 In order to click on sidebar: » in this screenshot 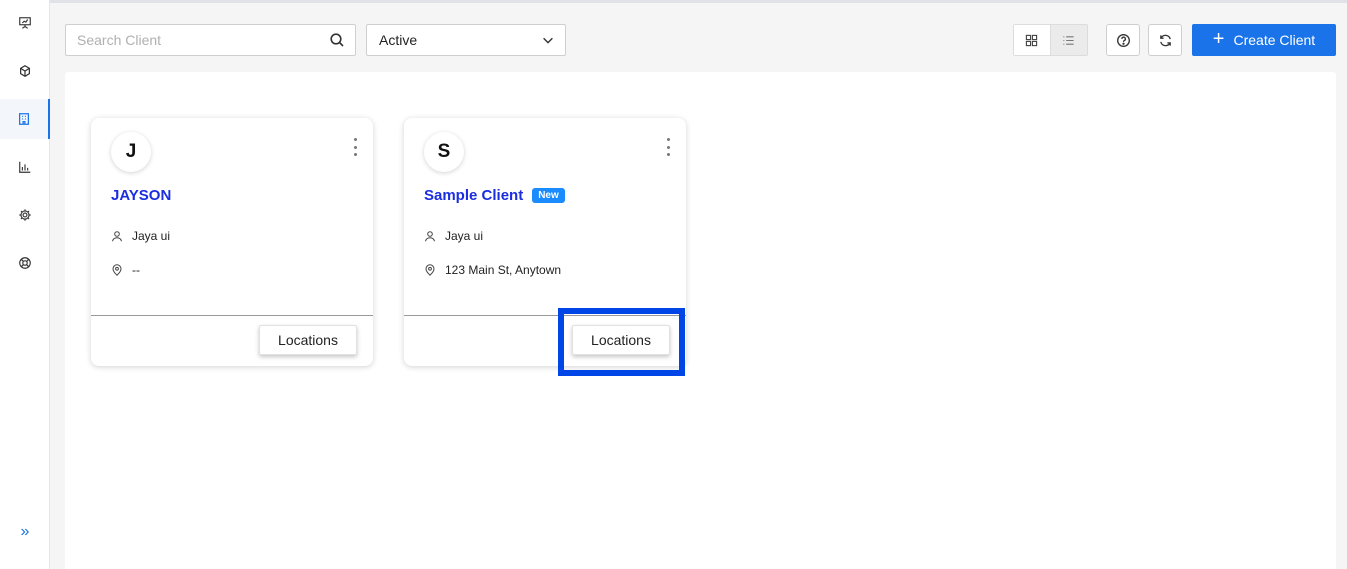, I will do `click(25, 284)`.